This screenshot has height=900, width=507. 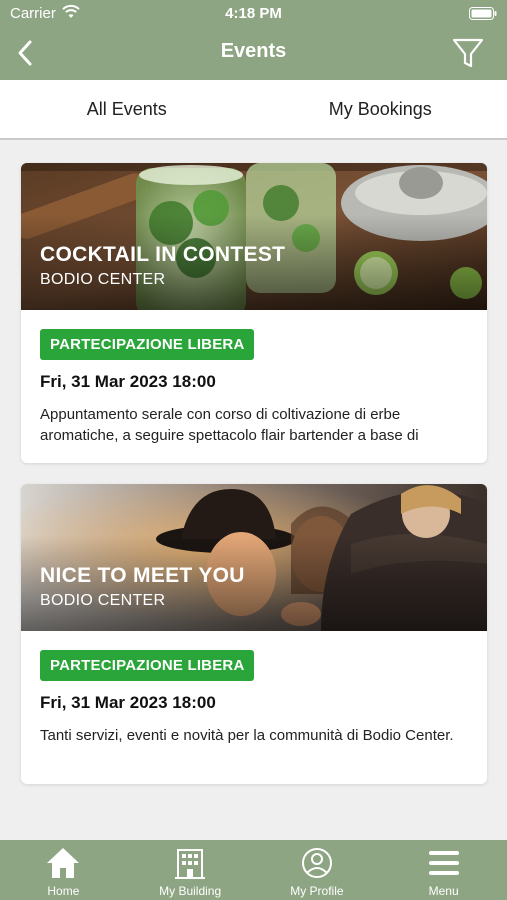 What do you see at coordinates (190, 891) in the screenshot?
I see `bottom-nav-label: My Building` at bounding box center [190, 891].